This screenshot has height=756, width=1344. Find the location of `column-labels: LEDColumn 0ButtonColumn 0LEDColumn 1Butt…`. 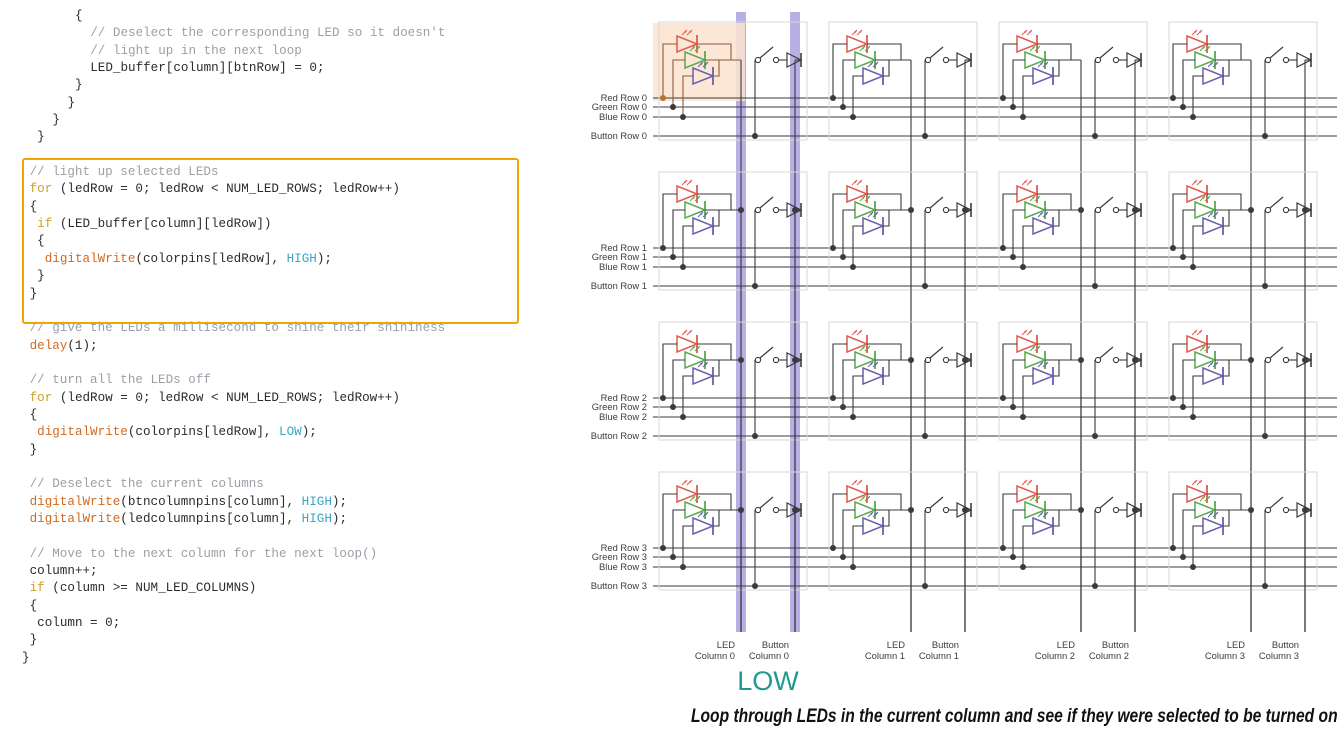

column-labels: LEDColumn 0ButtonColumn 0LEDColumn 1Butt… is located at coordinates (997, 650).